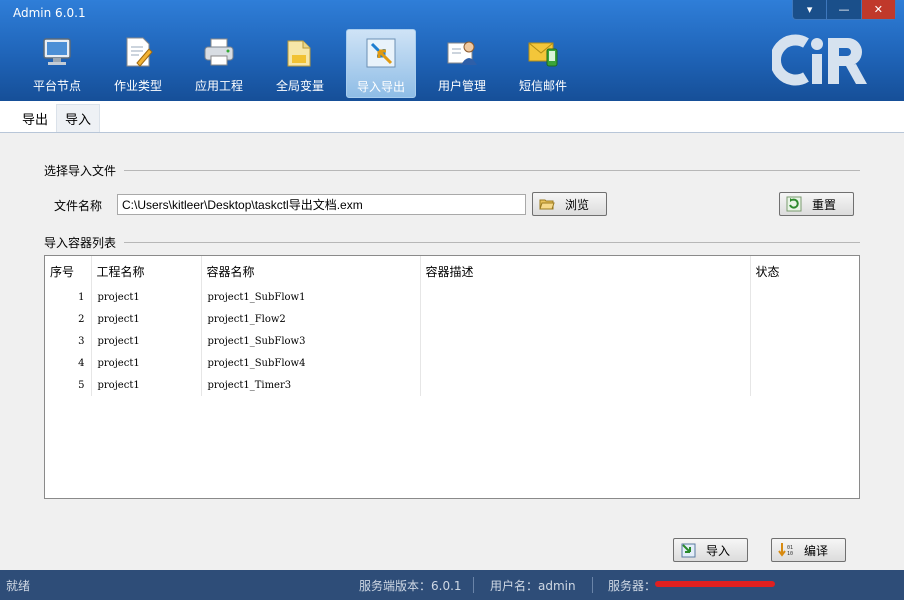  Describe the element at coordinates (816, 550) in the screenshot. I see `compile-label: 编译` at that location.